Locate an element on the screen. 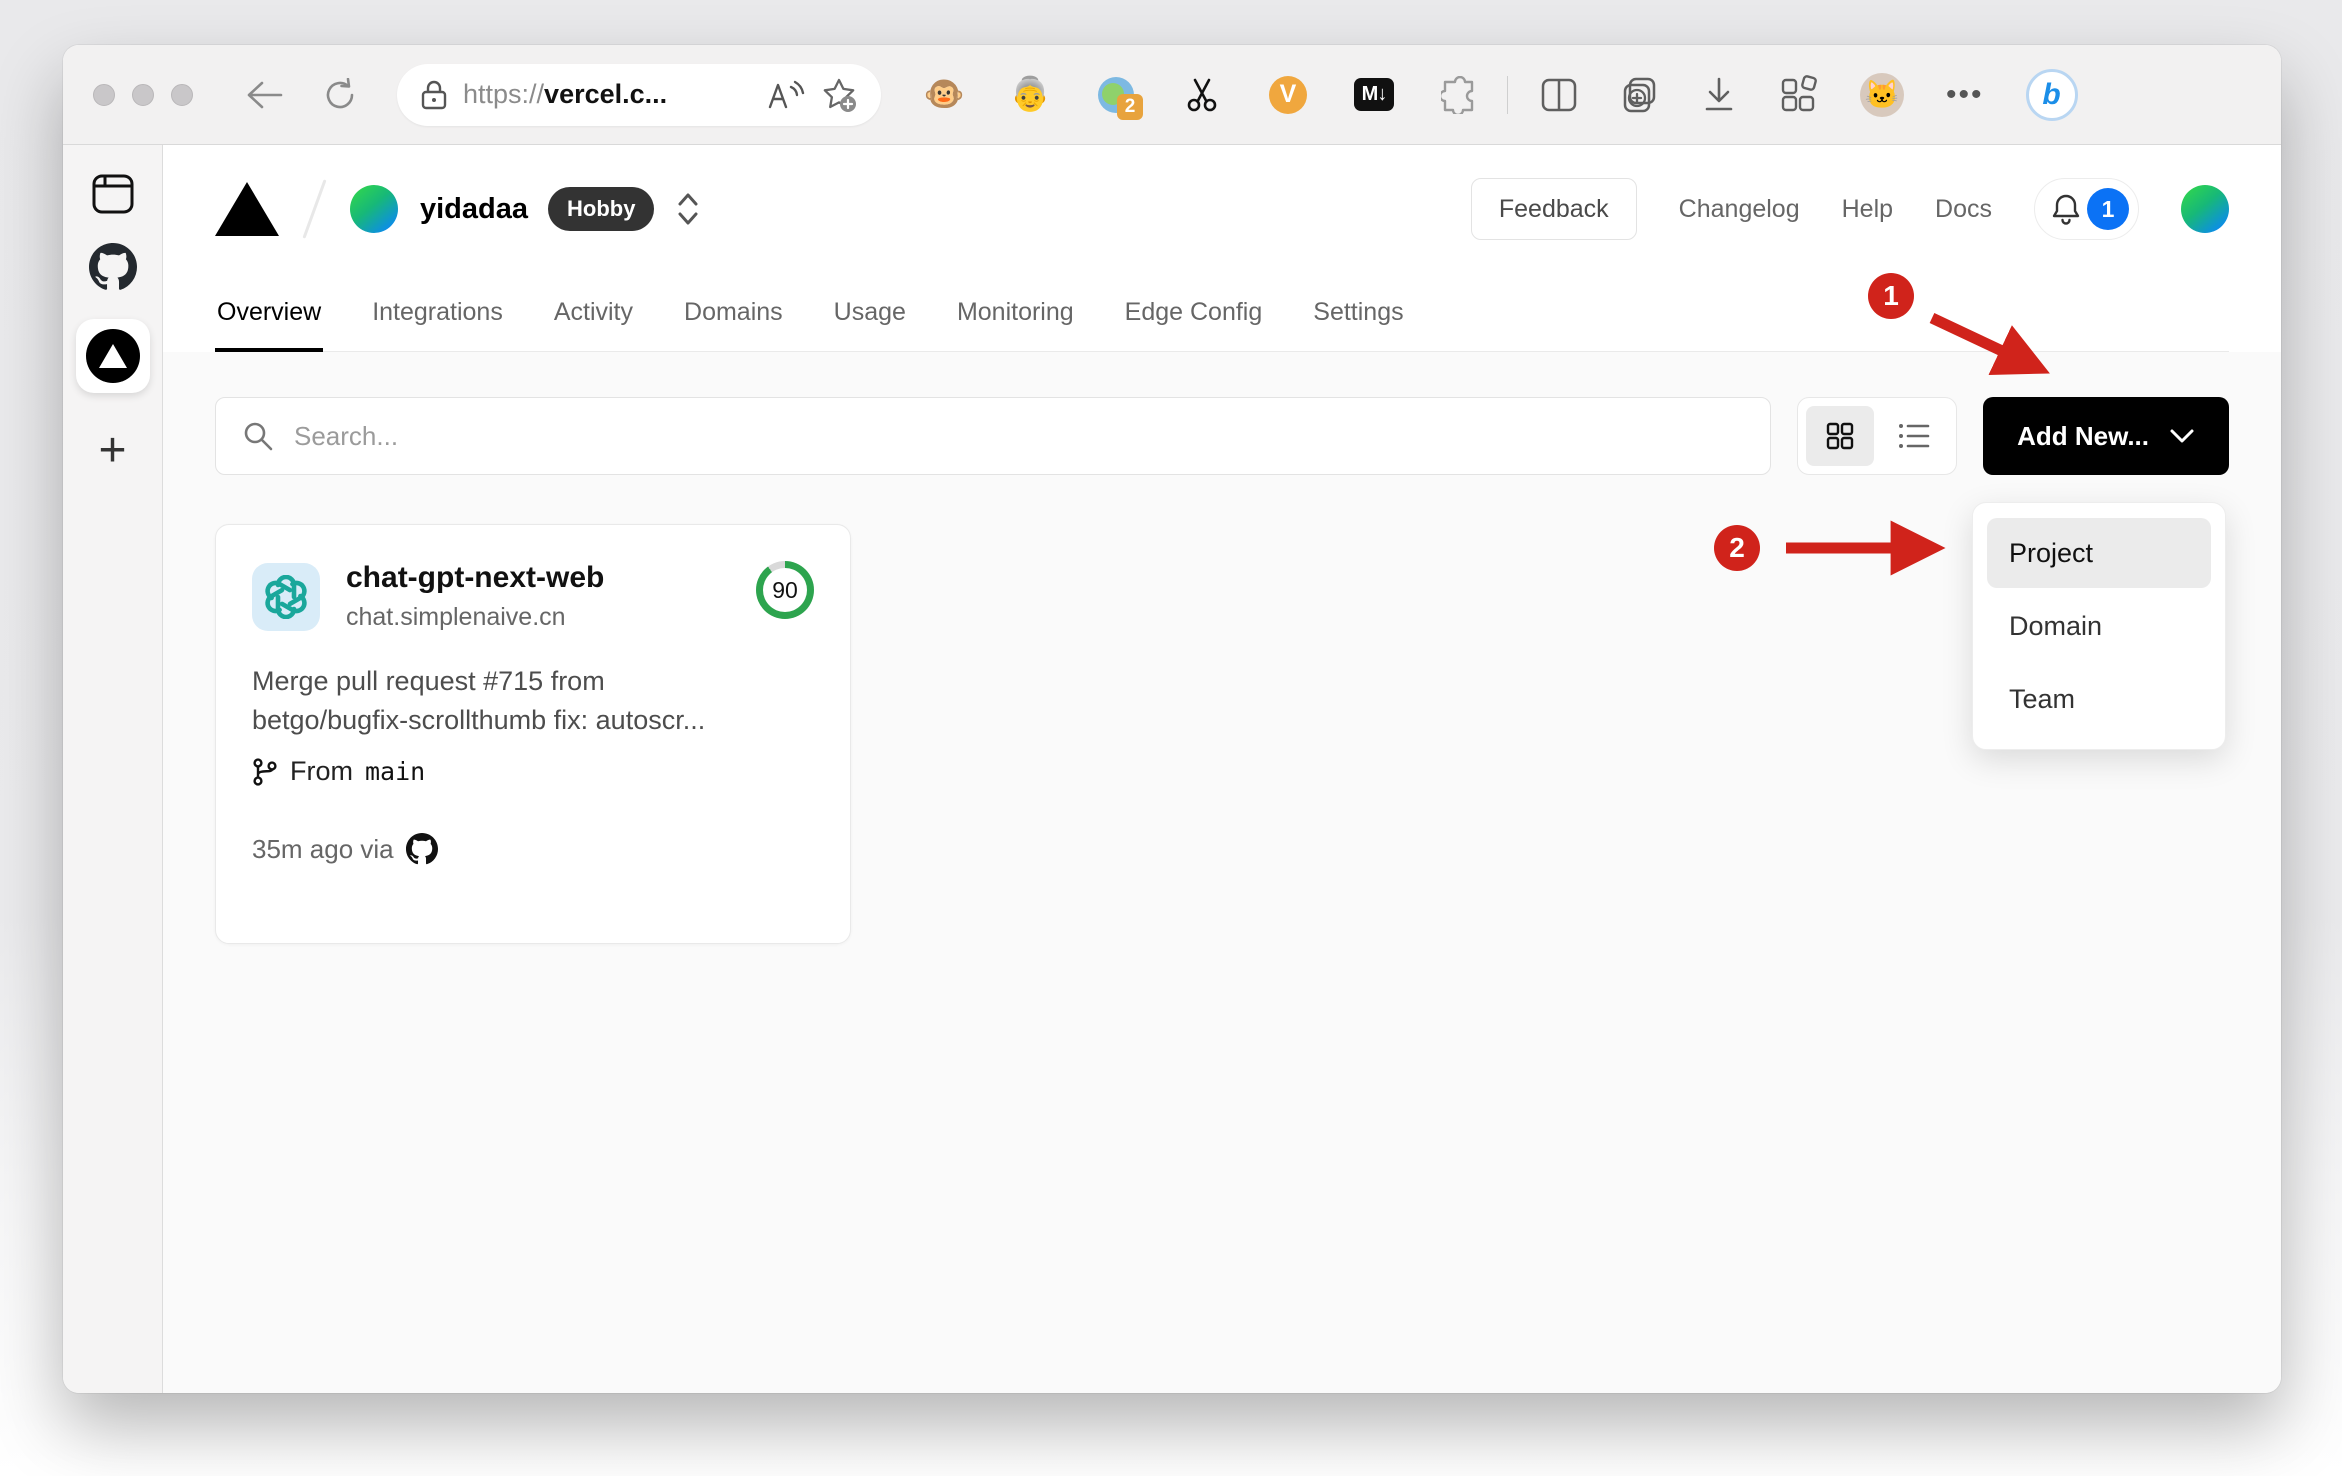 The image size is (2342, 1476). lock-icon is located at coordinates (434, 95).